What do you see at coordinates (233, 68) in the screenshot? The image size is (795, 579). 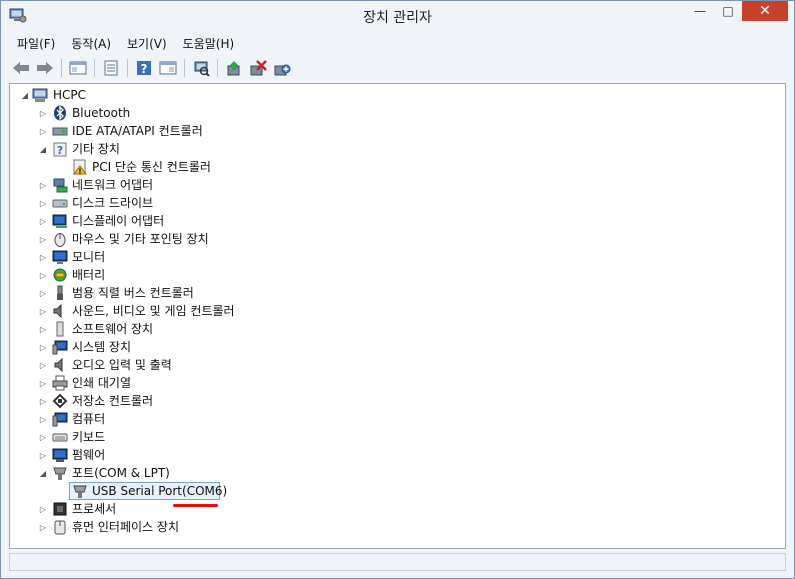 I see `update-driver-icon` at bounding box center [233, 68].